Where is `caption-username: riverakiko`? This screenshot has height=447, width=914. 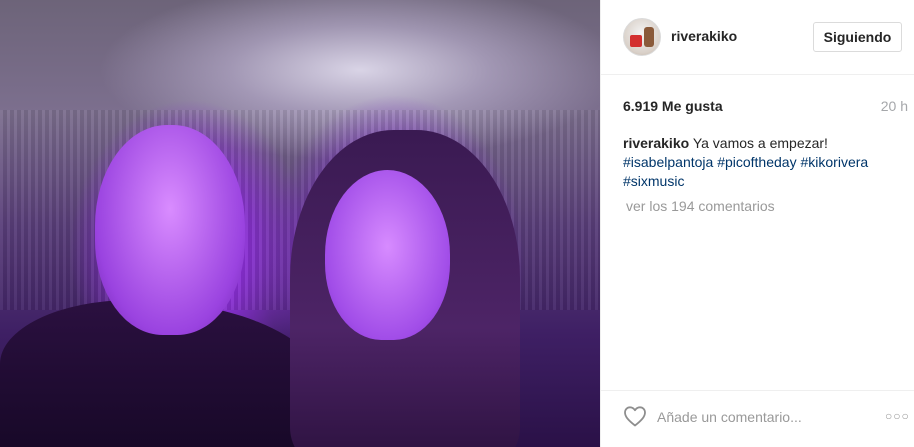
caption-username: riverakiko is located at coordinates (656, 143).